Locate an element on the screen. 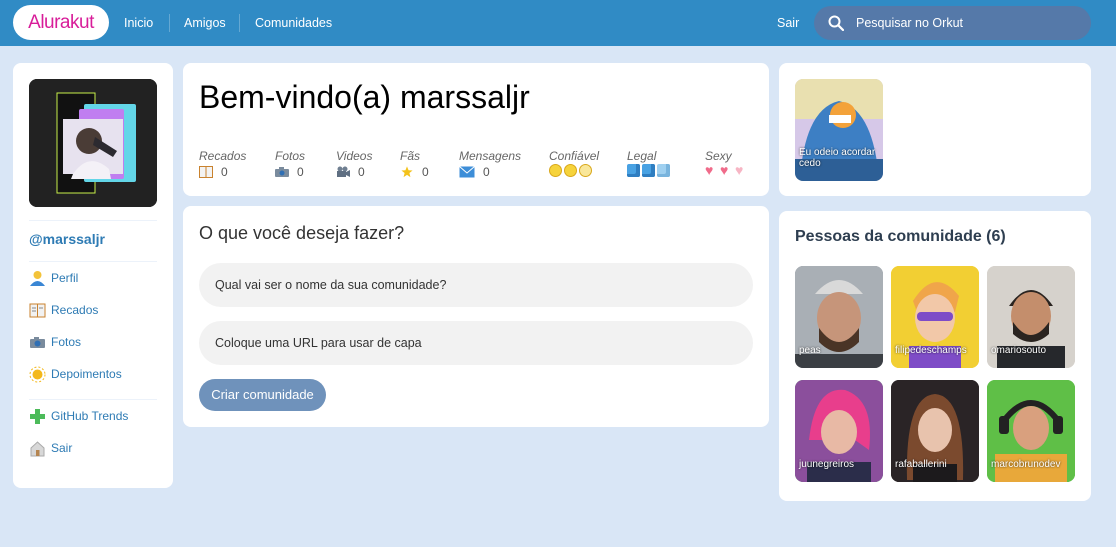 The image size is (1116, 547). community-thumb: Eu odeio acordar cedo is located at coordinates (839, 130).